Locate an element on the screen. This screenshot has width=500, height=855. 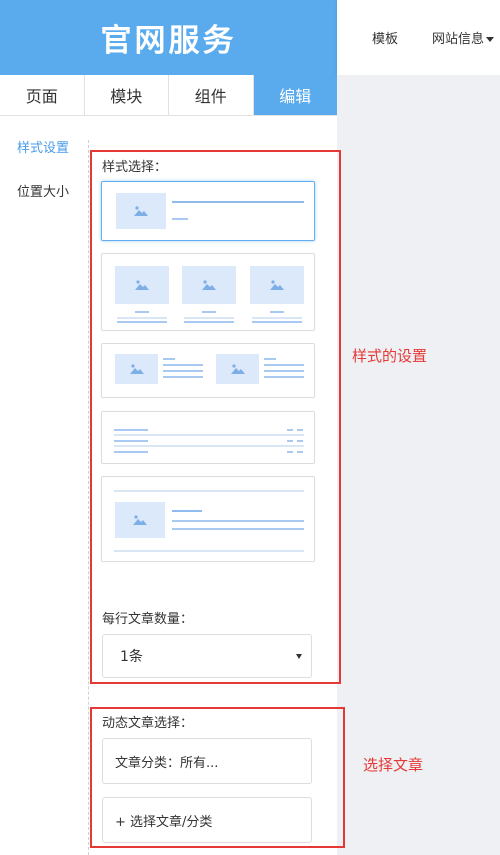
top-nav: 模板 网站信息 is located at coordinates (418, 37).